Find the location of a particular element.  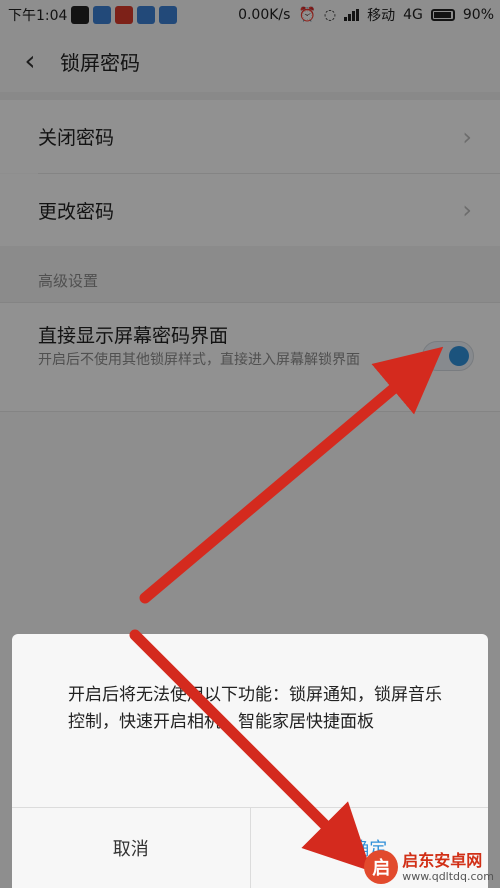

watermark-name: 启东安卓网 is located at coordinates (442, 860).